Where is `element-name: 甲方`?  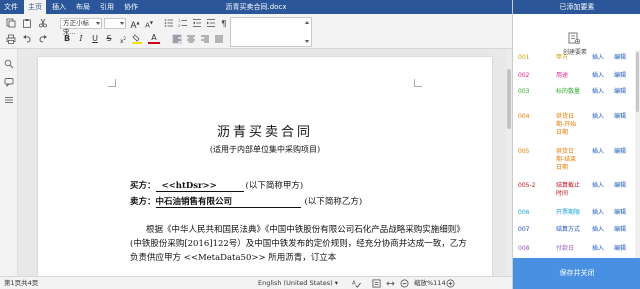 element-name: 甲方 is located at coordinates (562, 57).